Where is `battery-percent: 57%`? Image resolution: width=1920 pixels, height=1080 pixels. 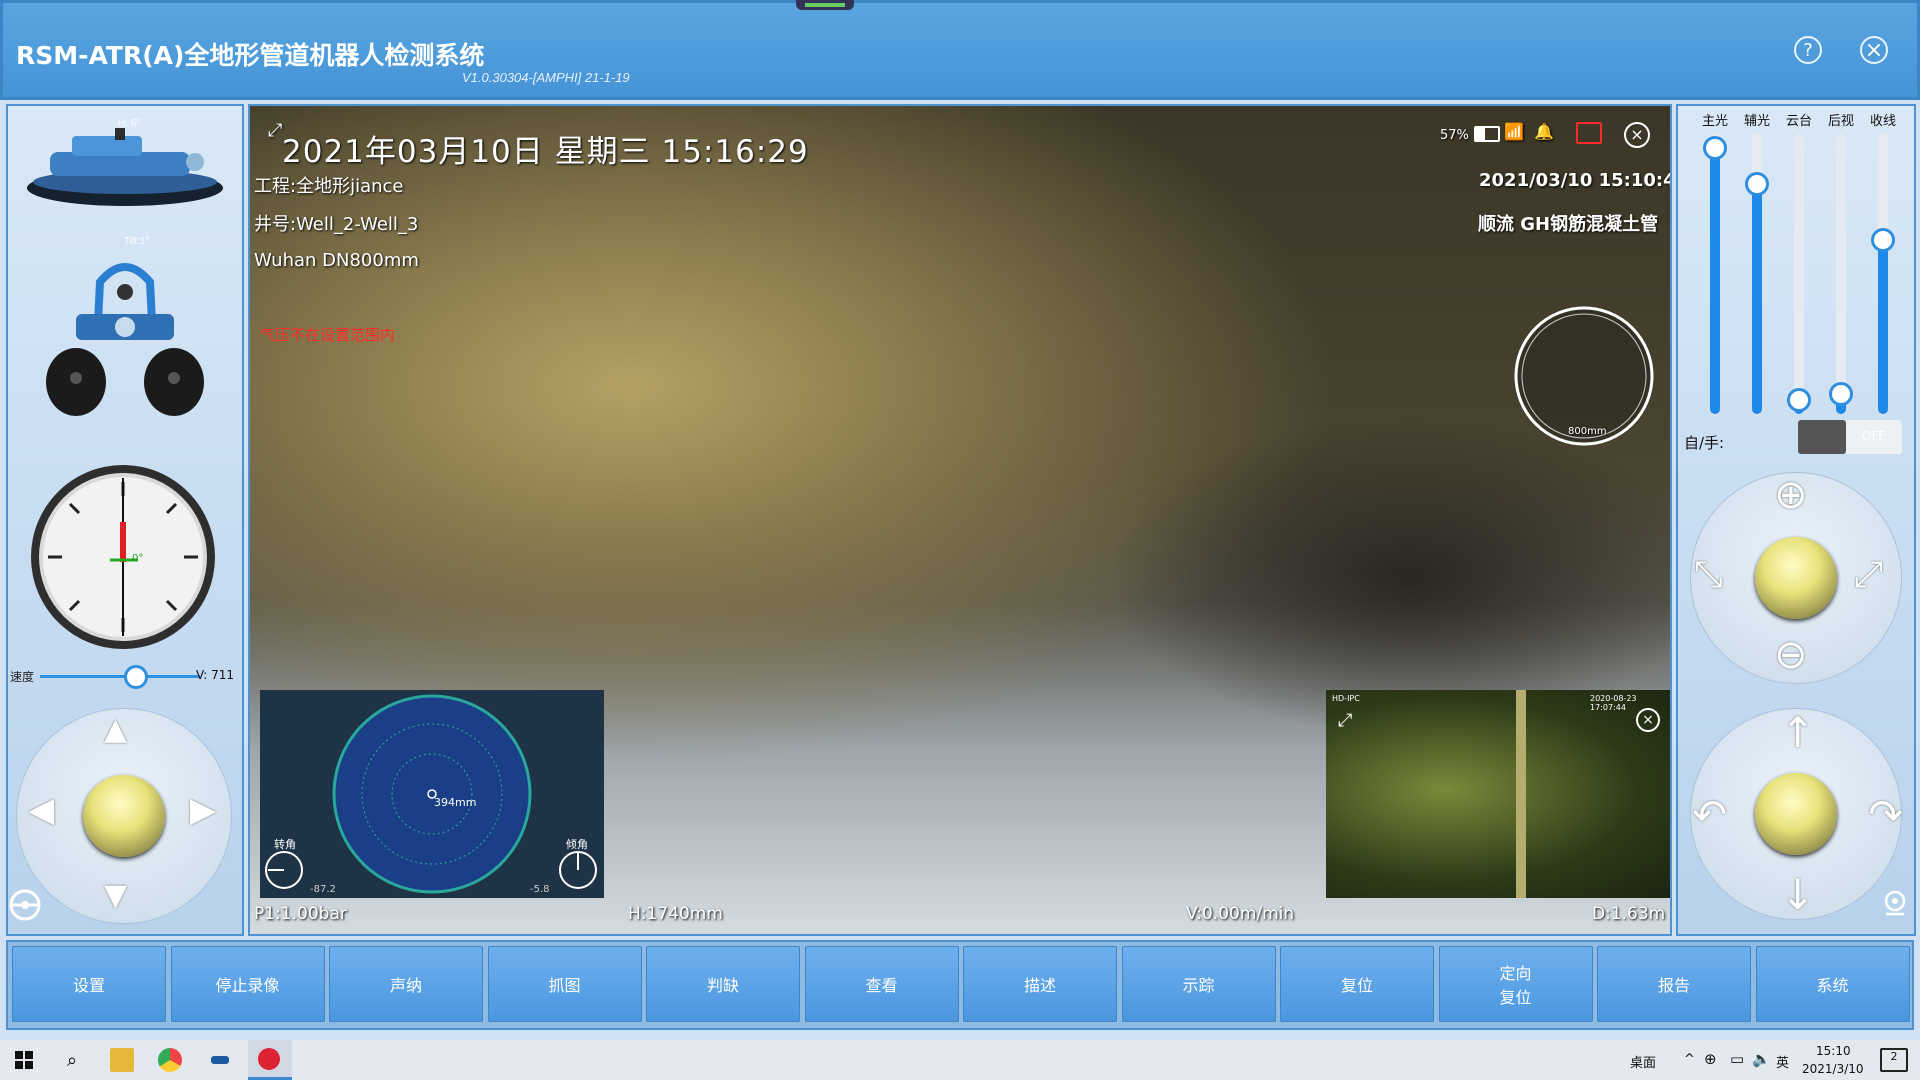 battery-percent: 57% is located at coordinates (1454, 135).